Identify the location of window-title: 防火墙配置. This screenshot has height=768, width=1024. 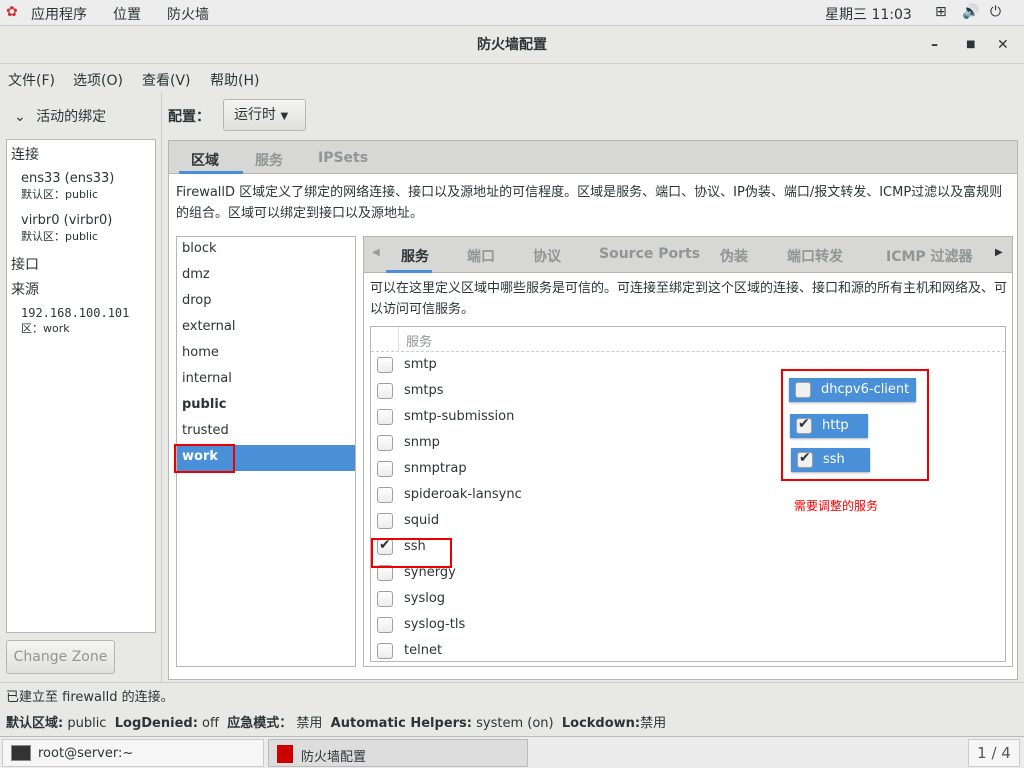
(512, 45).